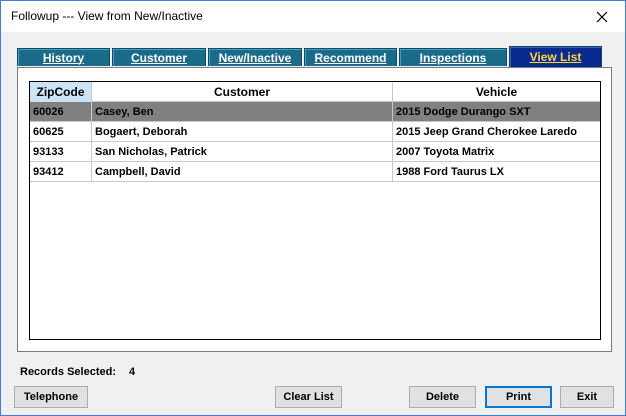 This screenshot has height=416, width=626. I want to click on column-header-vehicle: Vehicle, so click(496, 92).